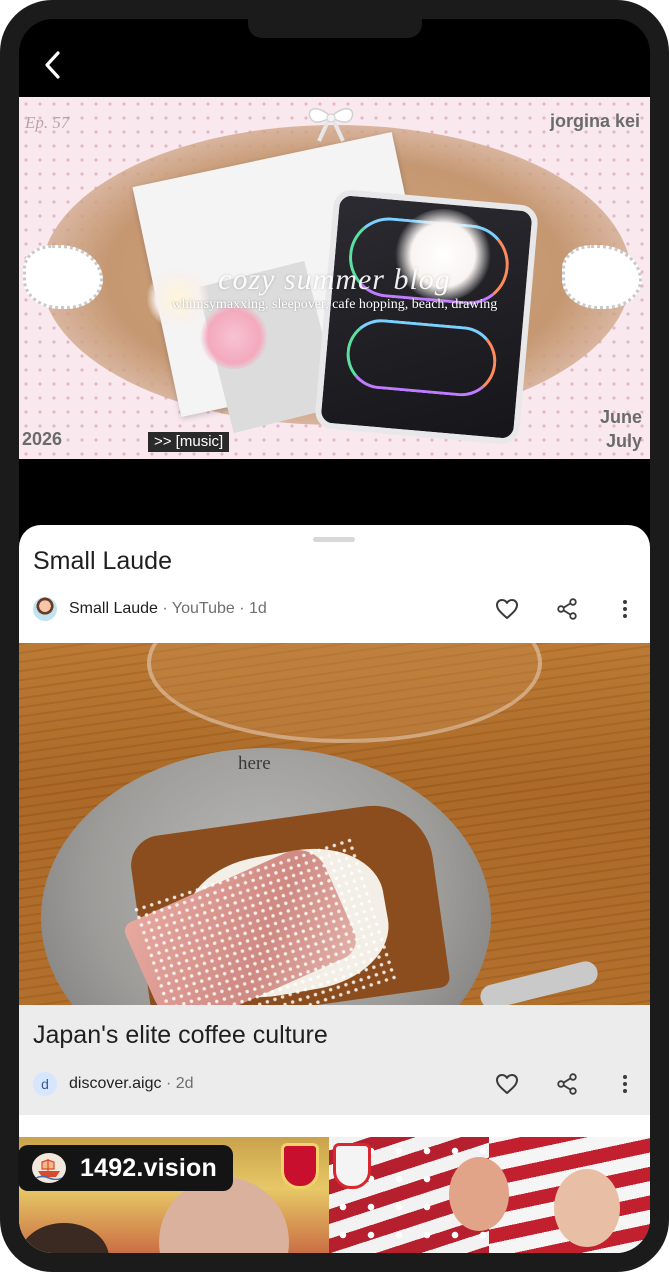  I want to click on closed-caption: >> [music], so click(189, 442).